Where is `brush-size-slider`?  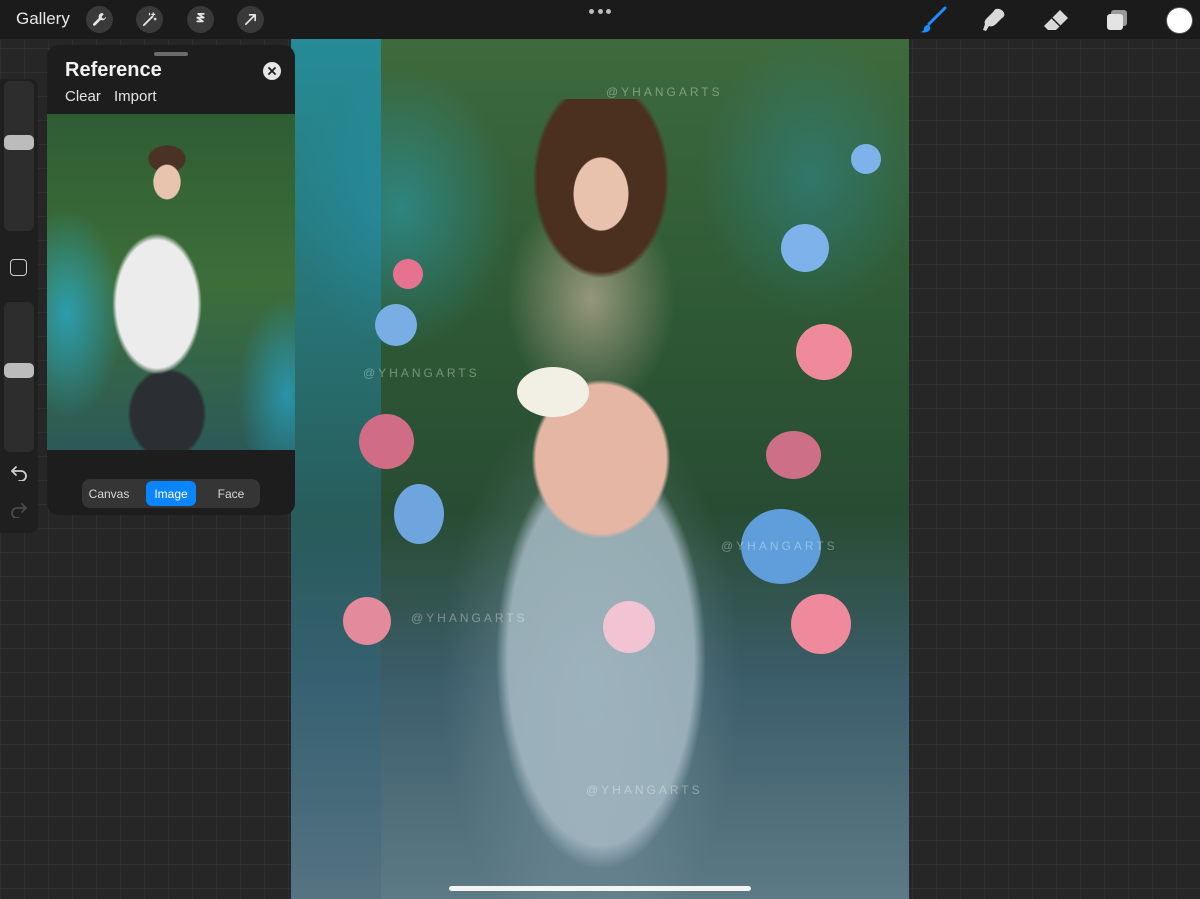 brush-size-slider is located at coordinates (19, 156).